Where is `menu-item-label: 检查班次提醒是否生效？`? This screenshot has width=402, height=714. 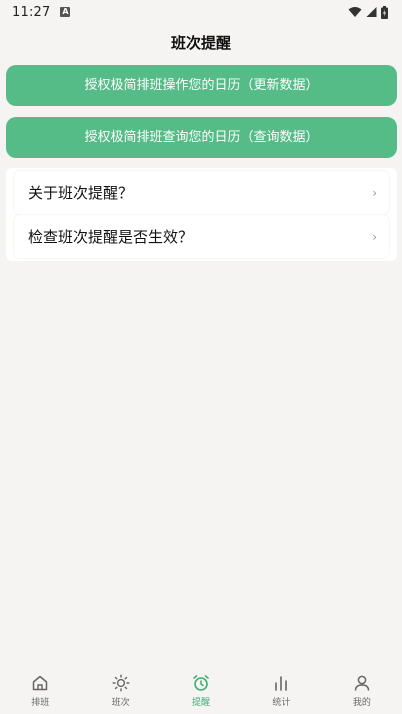 menu-item-label: 检查班次提醒是否生效？ is located at coordinates (111, 237).